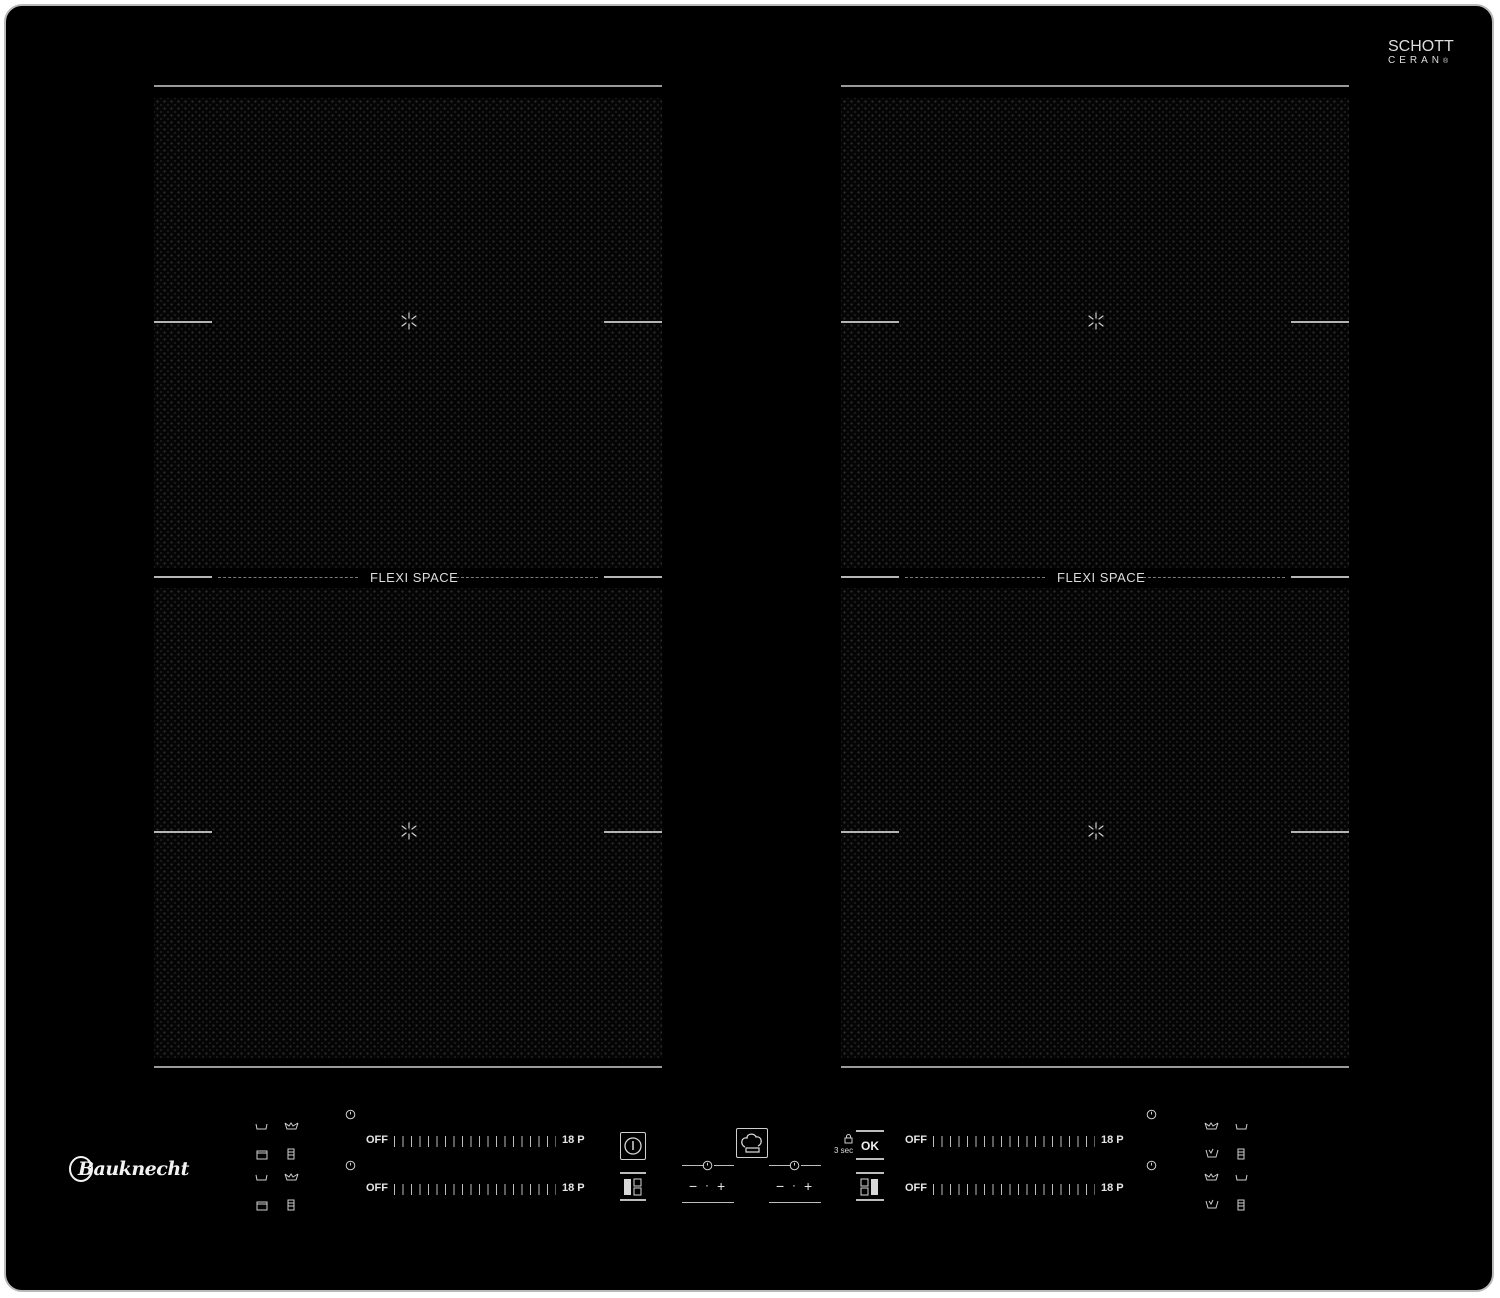 This screenshot has width=1500, height=1298. Describe the element at coordinates (844, 1150) in the screenshot. I see `lock-hint-label: 3 sec` at that location.